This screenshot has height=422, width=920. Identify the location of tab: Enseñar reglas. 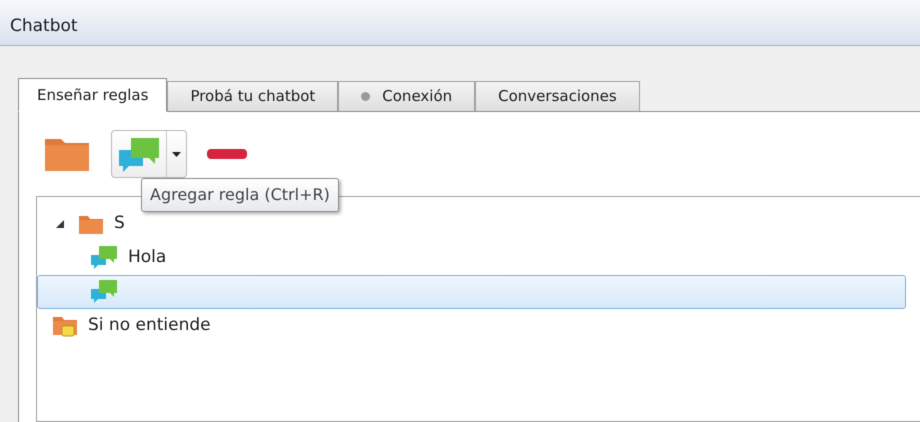
(93, 95).